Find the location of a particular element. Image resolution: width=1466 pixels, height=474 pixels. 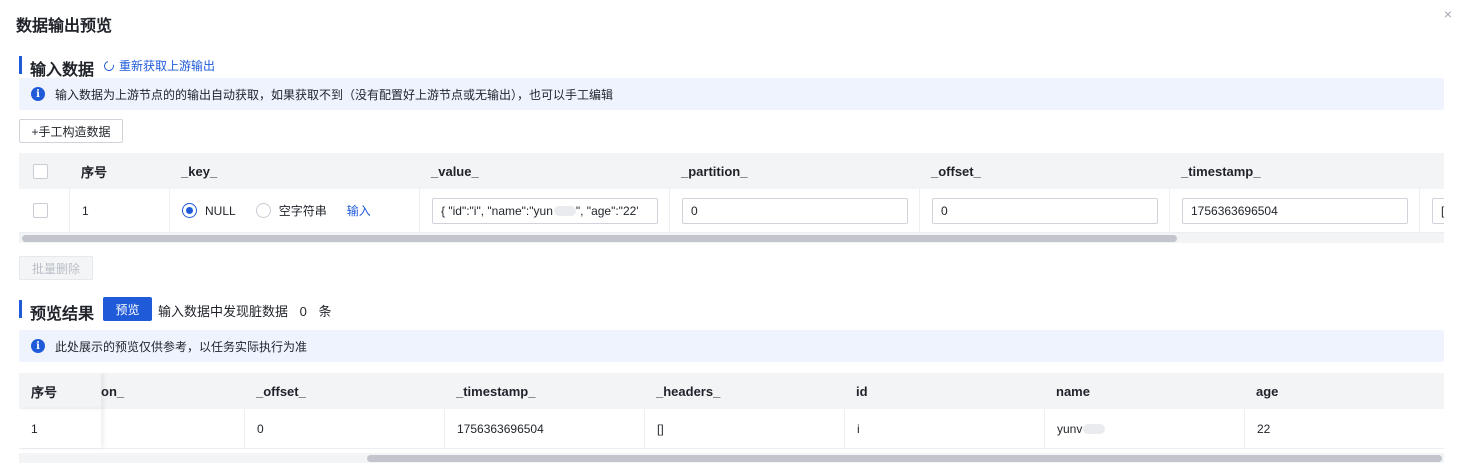

col-headers: _headers_ is located at coordinates (688, 391).